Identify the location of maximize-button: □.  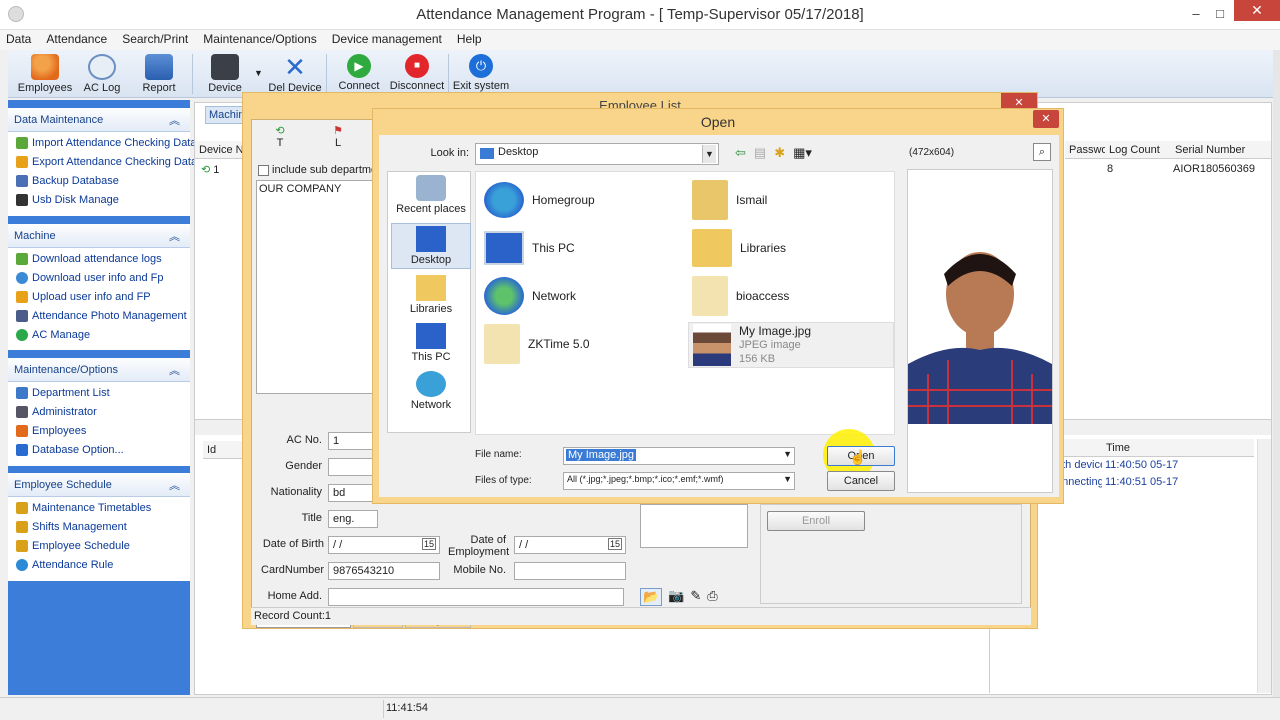
(1220, 14).